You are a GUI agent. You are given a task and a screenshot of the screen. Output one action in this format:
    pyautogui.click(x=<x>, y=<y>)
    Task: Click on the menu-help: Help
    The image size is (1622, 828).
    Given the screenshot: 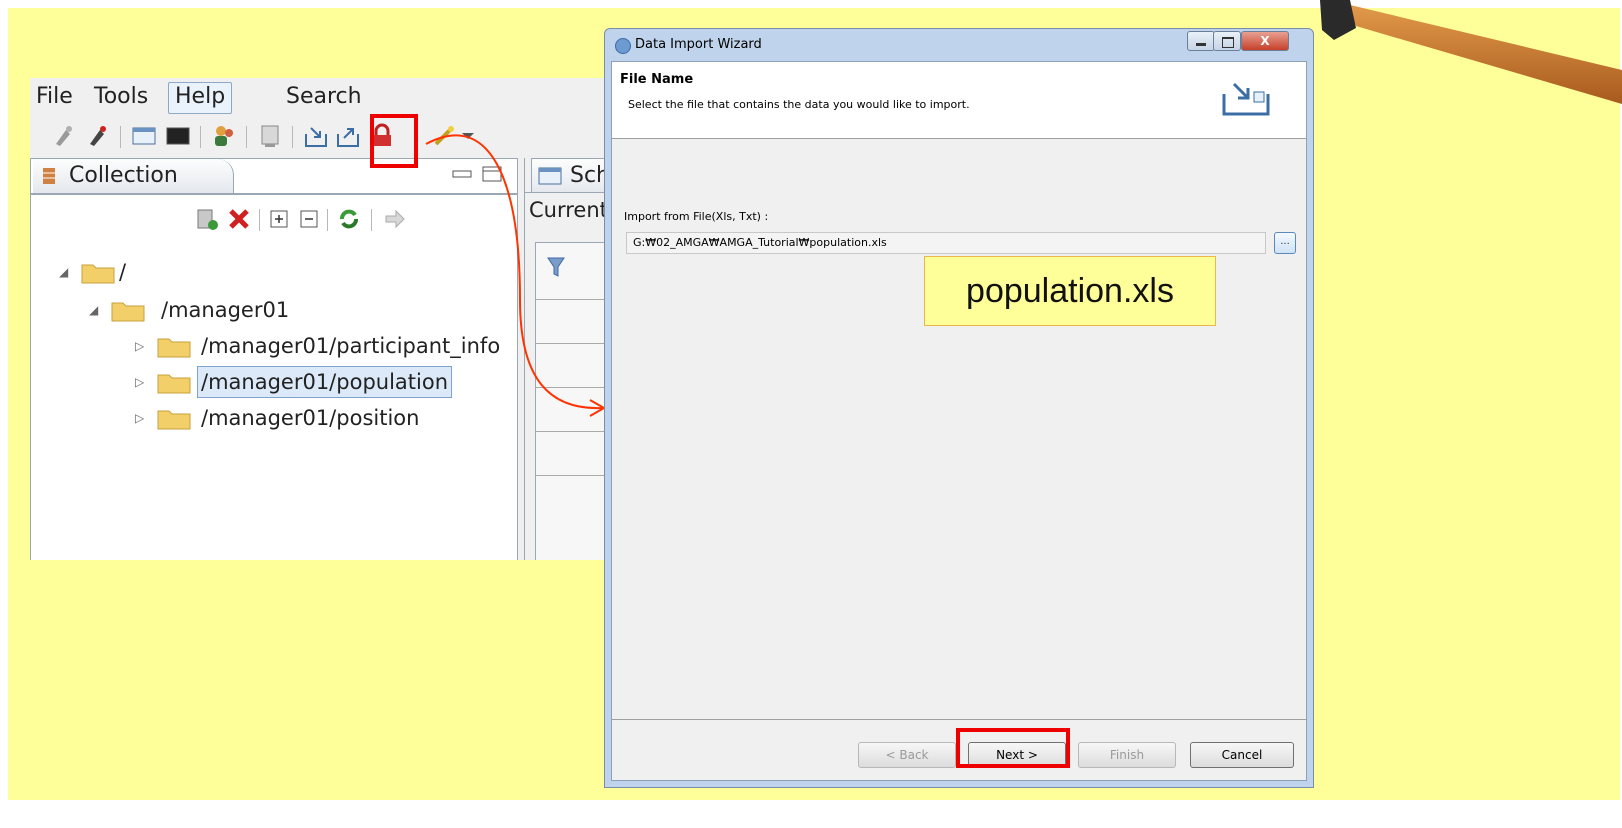 What is the action you would take?
    pyautogui.click(x=200, y=98)
    